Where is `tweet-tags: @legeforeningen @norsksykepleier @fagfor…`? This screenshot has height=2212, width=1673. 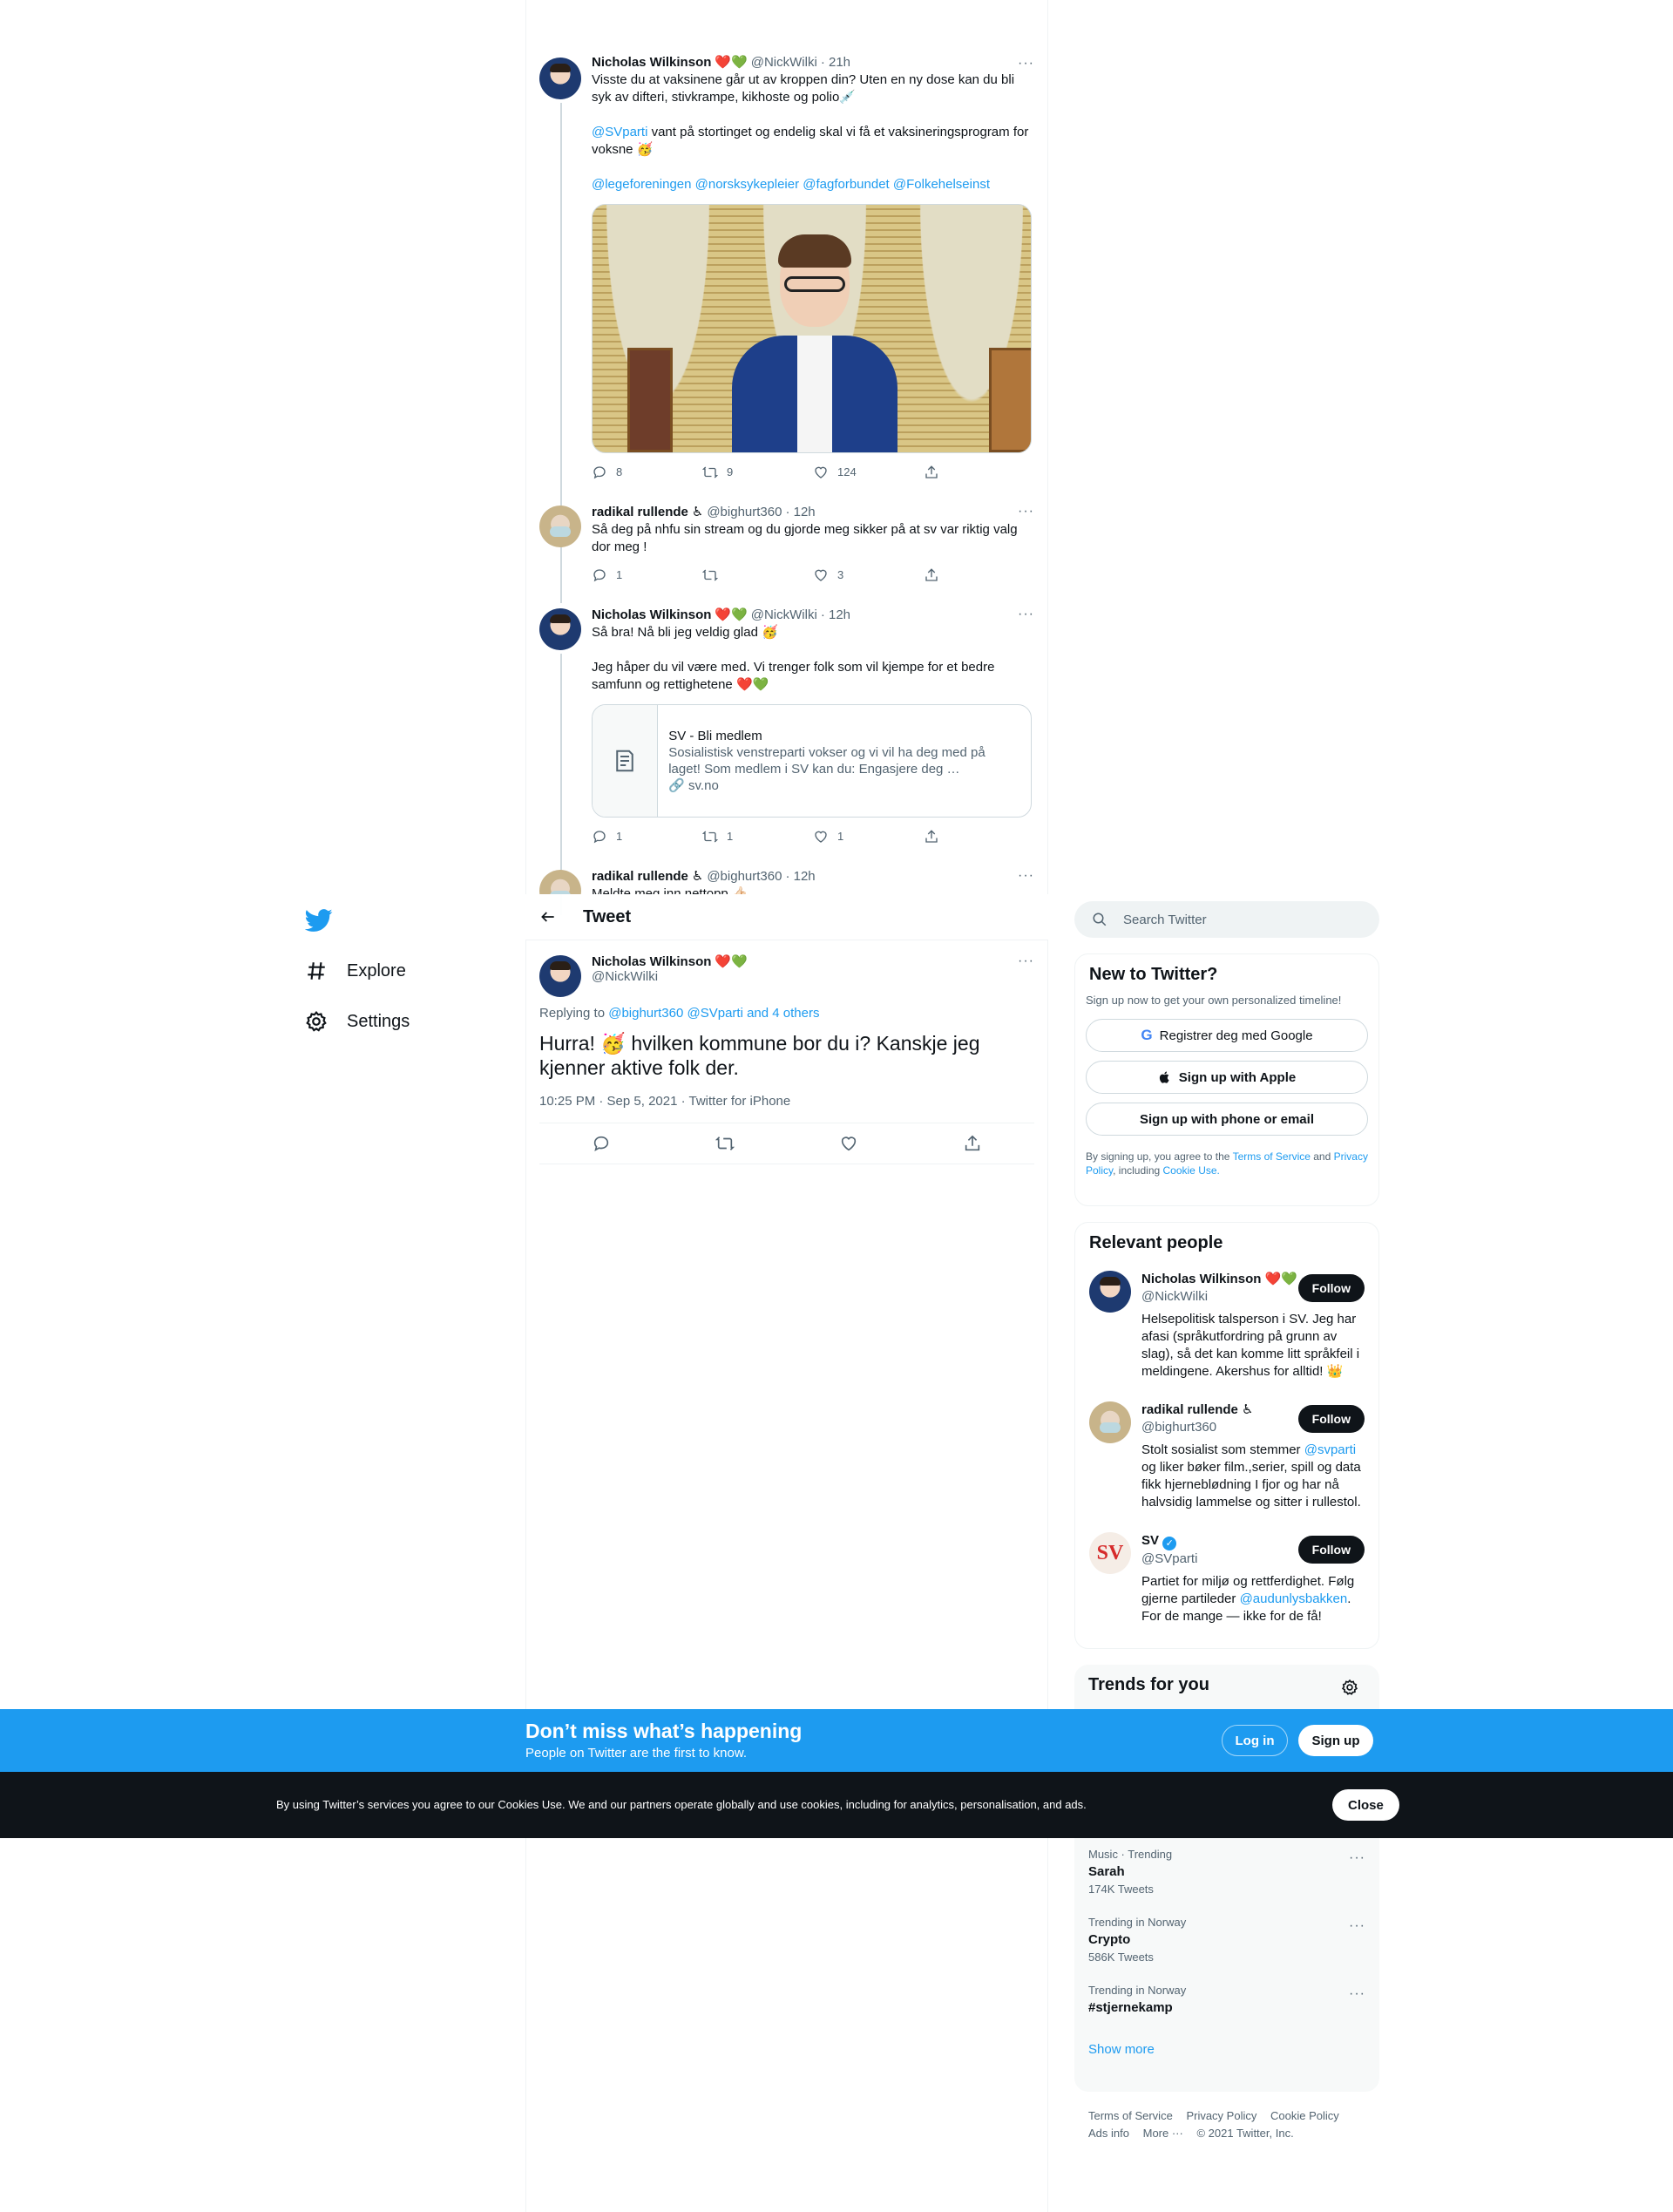 tweet-tags: @legeforeningen @norsksykepleier @fagfor… is located at coordinates (813, 184).